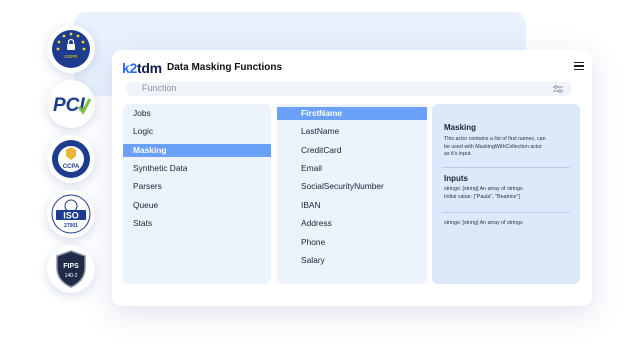  What do you see at coordinates (349, 89) in the screenshot?
I see `function-search-input: Function` at bounding box center [349, 89].